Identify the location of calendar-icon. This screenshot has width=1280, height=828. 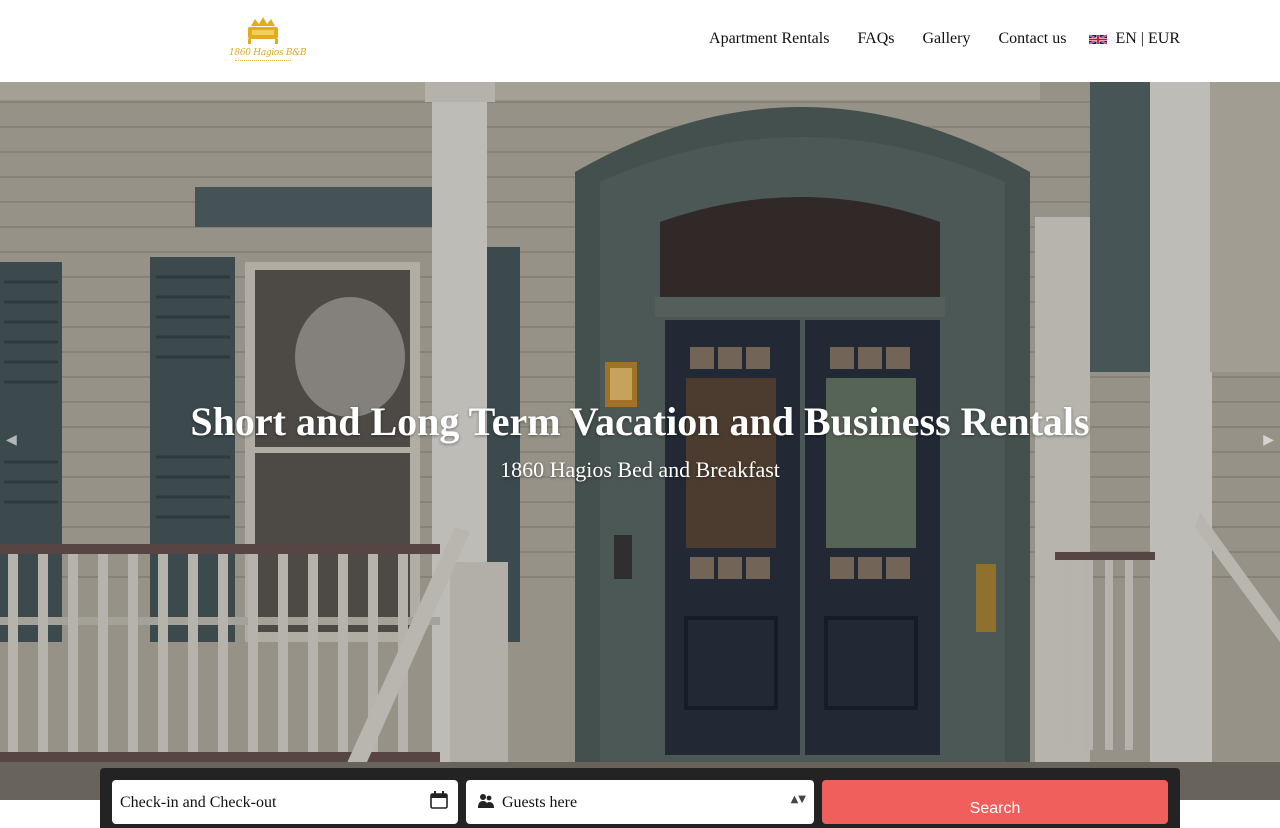
(439, 800).